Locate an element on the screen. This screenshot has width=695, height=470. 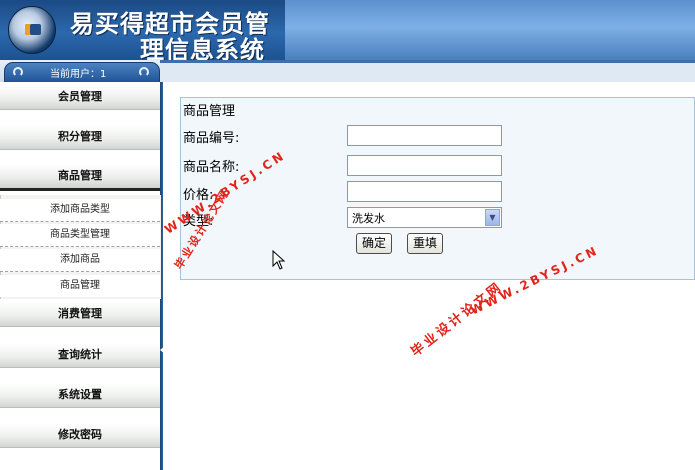
menu-label: 修改密码 is located at coordinates (80, 434).